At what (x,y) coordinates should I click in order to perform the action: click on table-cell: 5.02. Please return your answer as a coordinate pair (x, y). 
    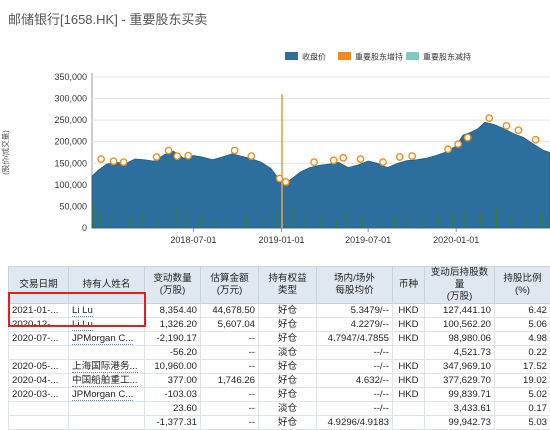
    Looking at the image, I should click on (522, 395).